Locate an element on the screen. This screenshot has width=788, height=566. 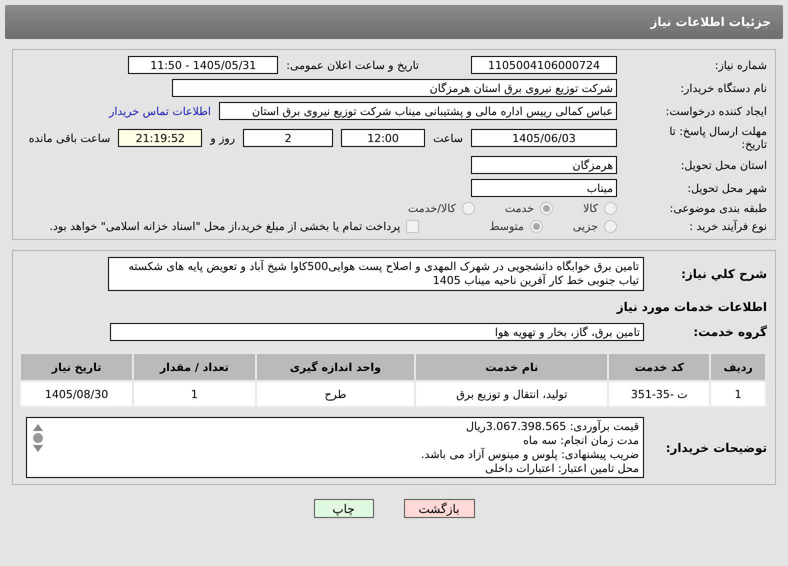
buyer-contact-link: اطلاعات تماس خریدار is located at coordinates (160, 111).